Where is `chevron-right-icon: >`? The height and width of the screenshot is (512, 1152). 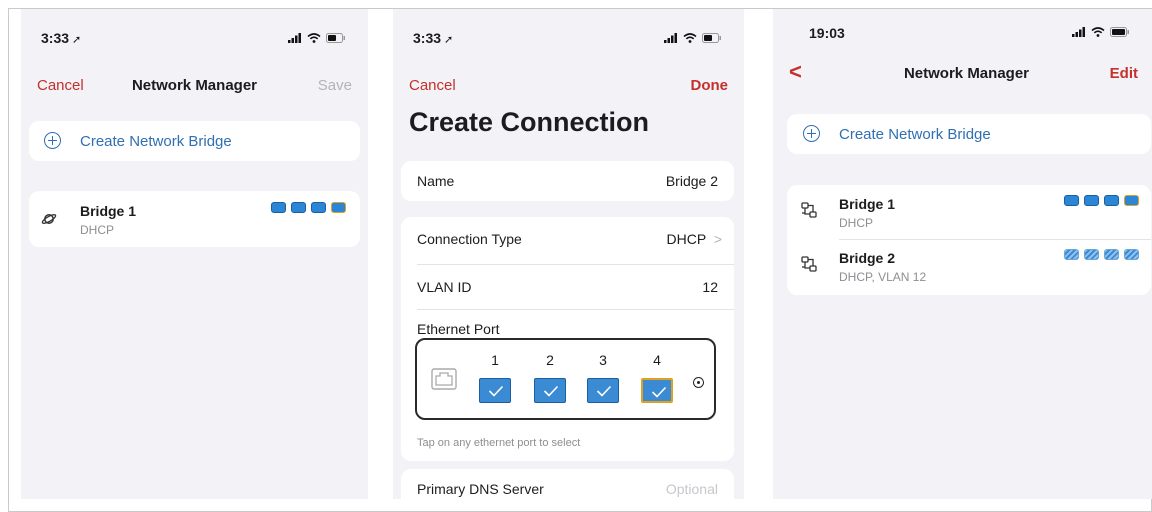 chevron-right-icon: > is located at coordinates (717, 239).